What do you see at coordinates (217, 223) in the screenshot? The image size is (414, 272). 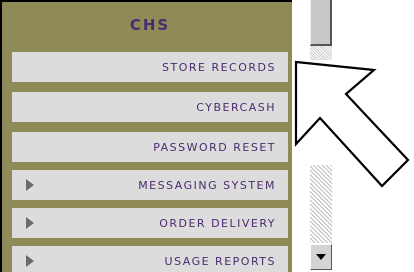 I see `menu-item-label: ORDER DELIVERY` at bounding box center [217, 223].